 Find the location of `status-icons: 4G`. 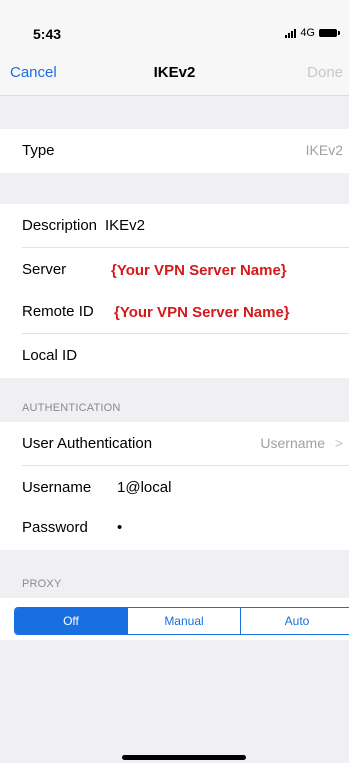

status-icons: 4G is located at coordinates (312, 33).